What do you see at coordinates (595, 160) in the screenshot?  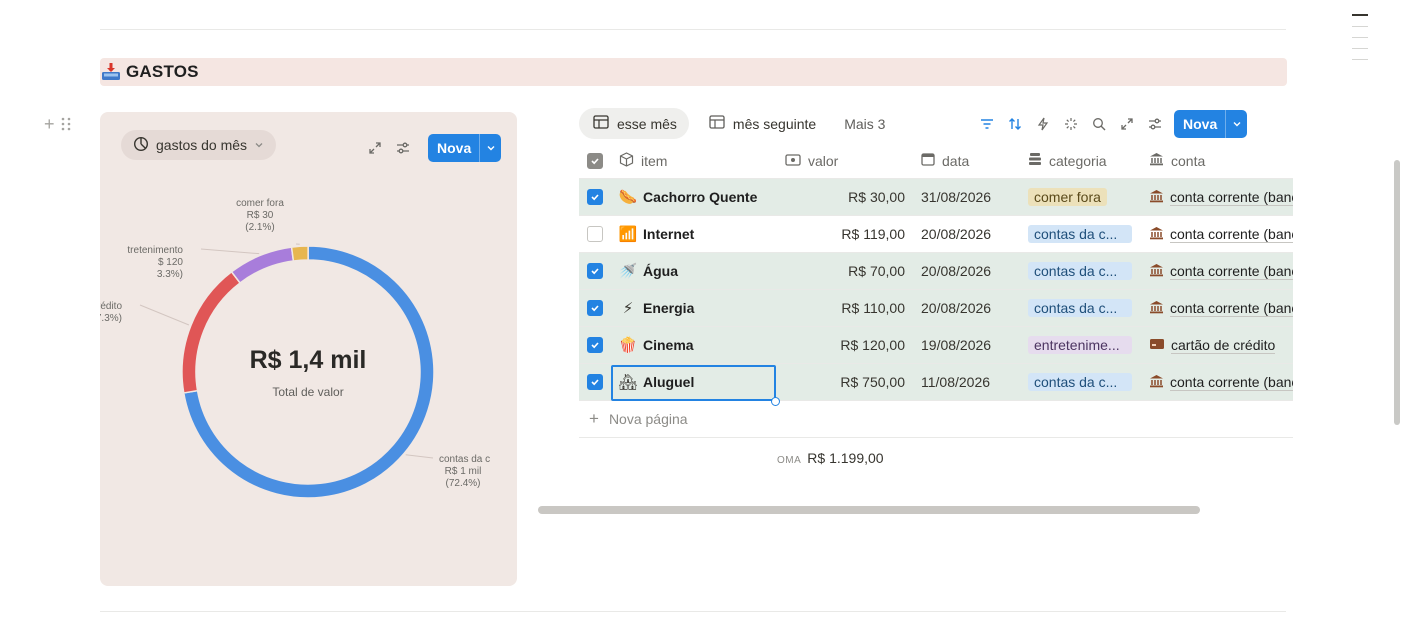 I see `select-all-checkbox` at bounding box center [595, 160].